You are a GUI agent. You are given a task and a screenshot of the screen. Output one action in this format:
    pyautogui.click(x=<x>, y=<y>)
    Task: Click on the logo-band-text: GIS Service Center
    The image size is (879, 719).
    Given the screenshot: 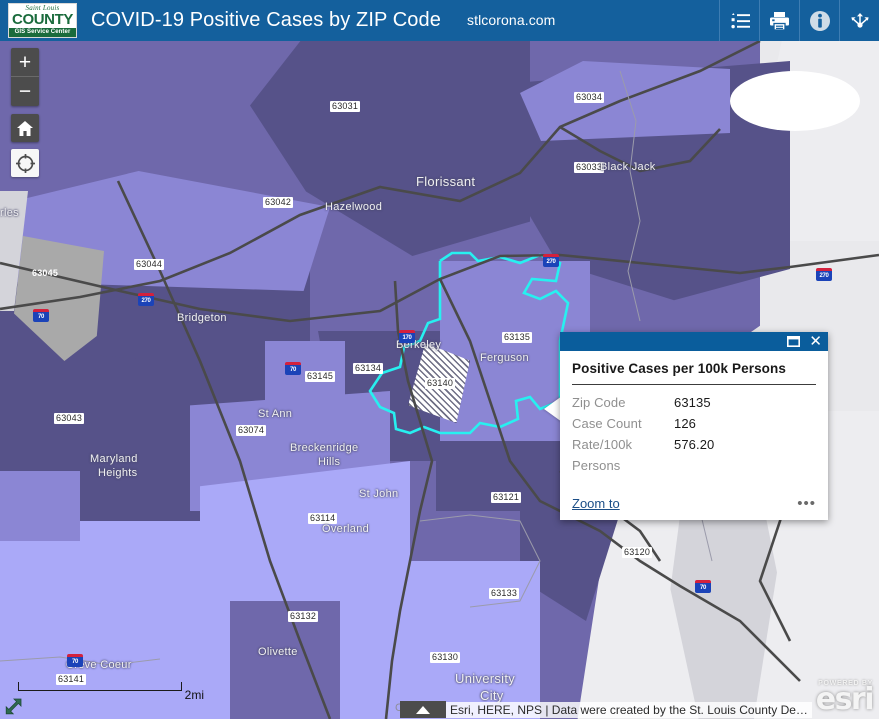 What is the action you would take?
    pyautogui.click(x=42, y=32)
    